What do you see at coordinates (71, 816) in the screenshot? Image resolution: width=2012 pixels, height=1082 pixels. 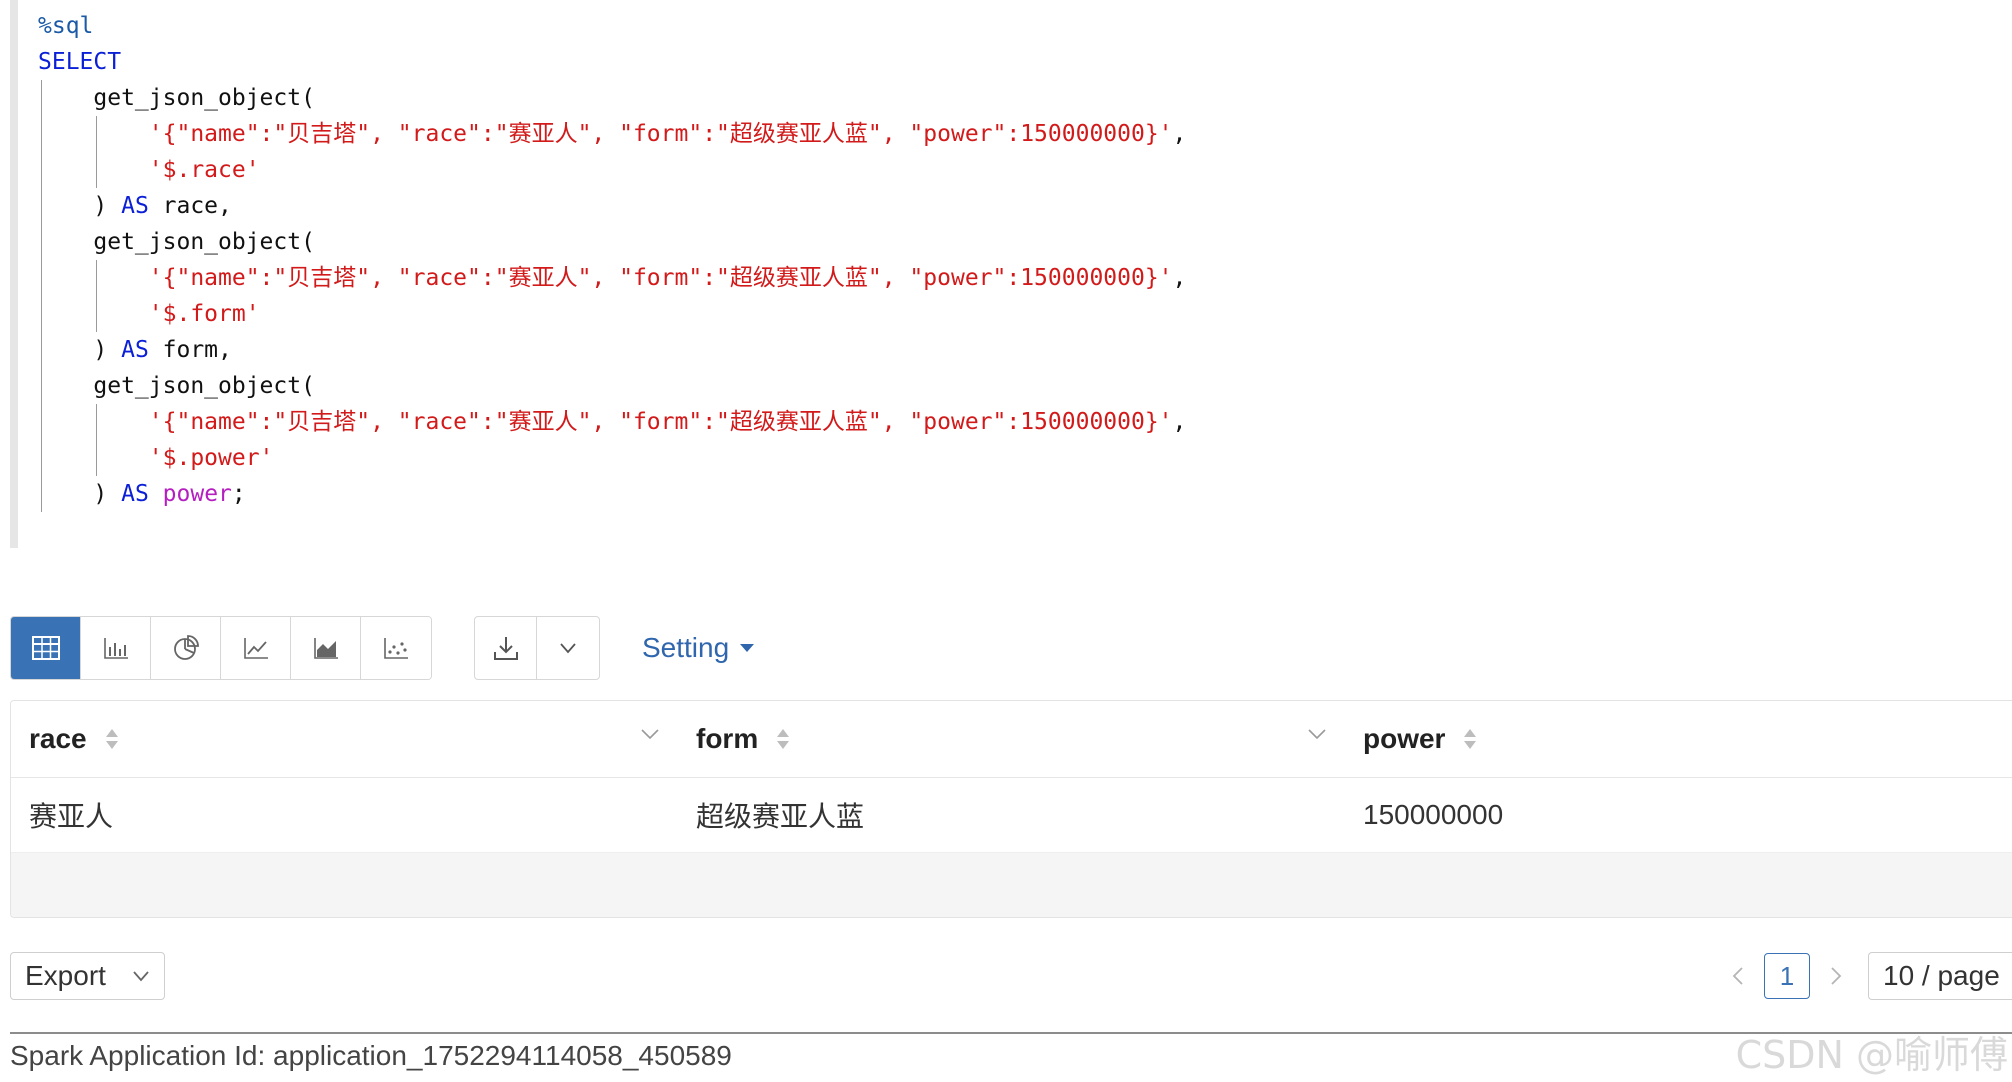 I see `table-cell: 赛亚人` at bounding box center [71, 816].